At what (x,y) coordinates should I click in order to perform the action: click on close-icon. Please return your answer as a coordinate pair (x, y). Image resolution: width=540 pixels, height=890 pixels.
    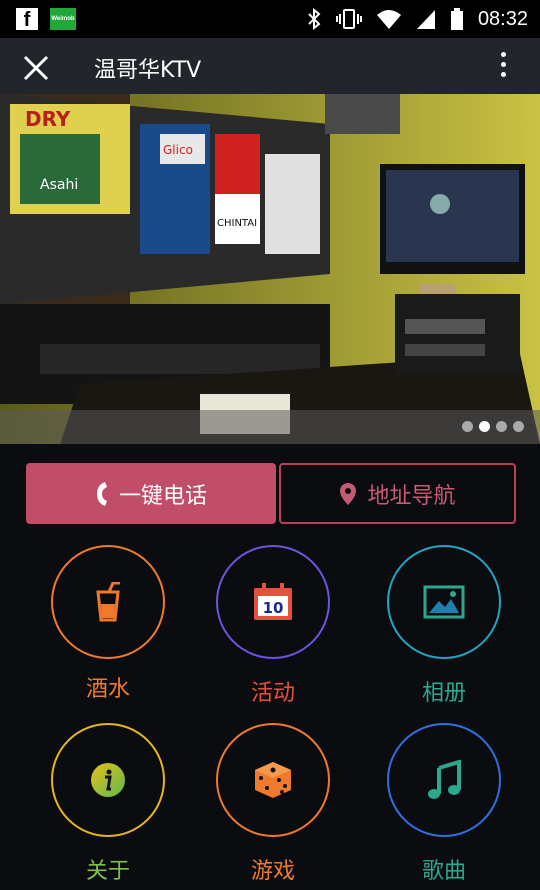
    Looking at the image, I should click on (36, 68).